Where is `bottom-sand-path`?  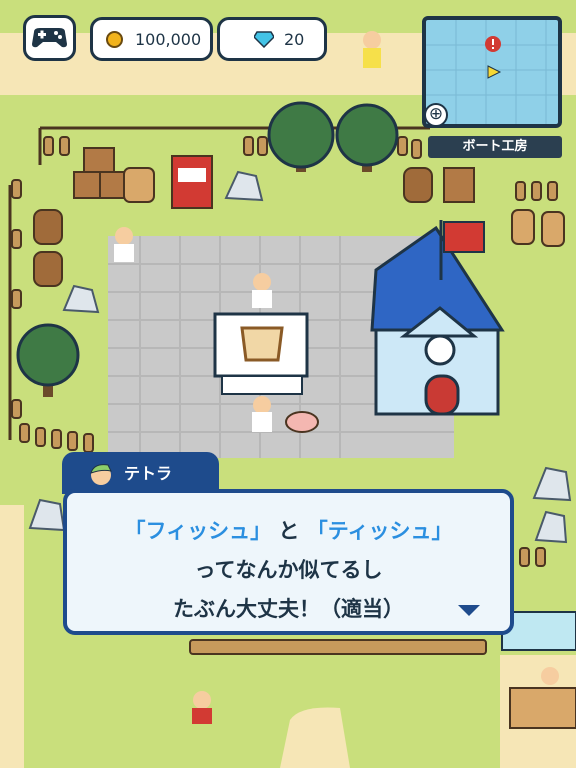
bottom-sand-path is located at coordinates (12, 636).